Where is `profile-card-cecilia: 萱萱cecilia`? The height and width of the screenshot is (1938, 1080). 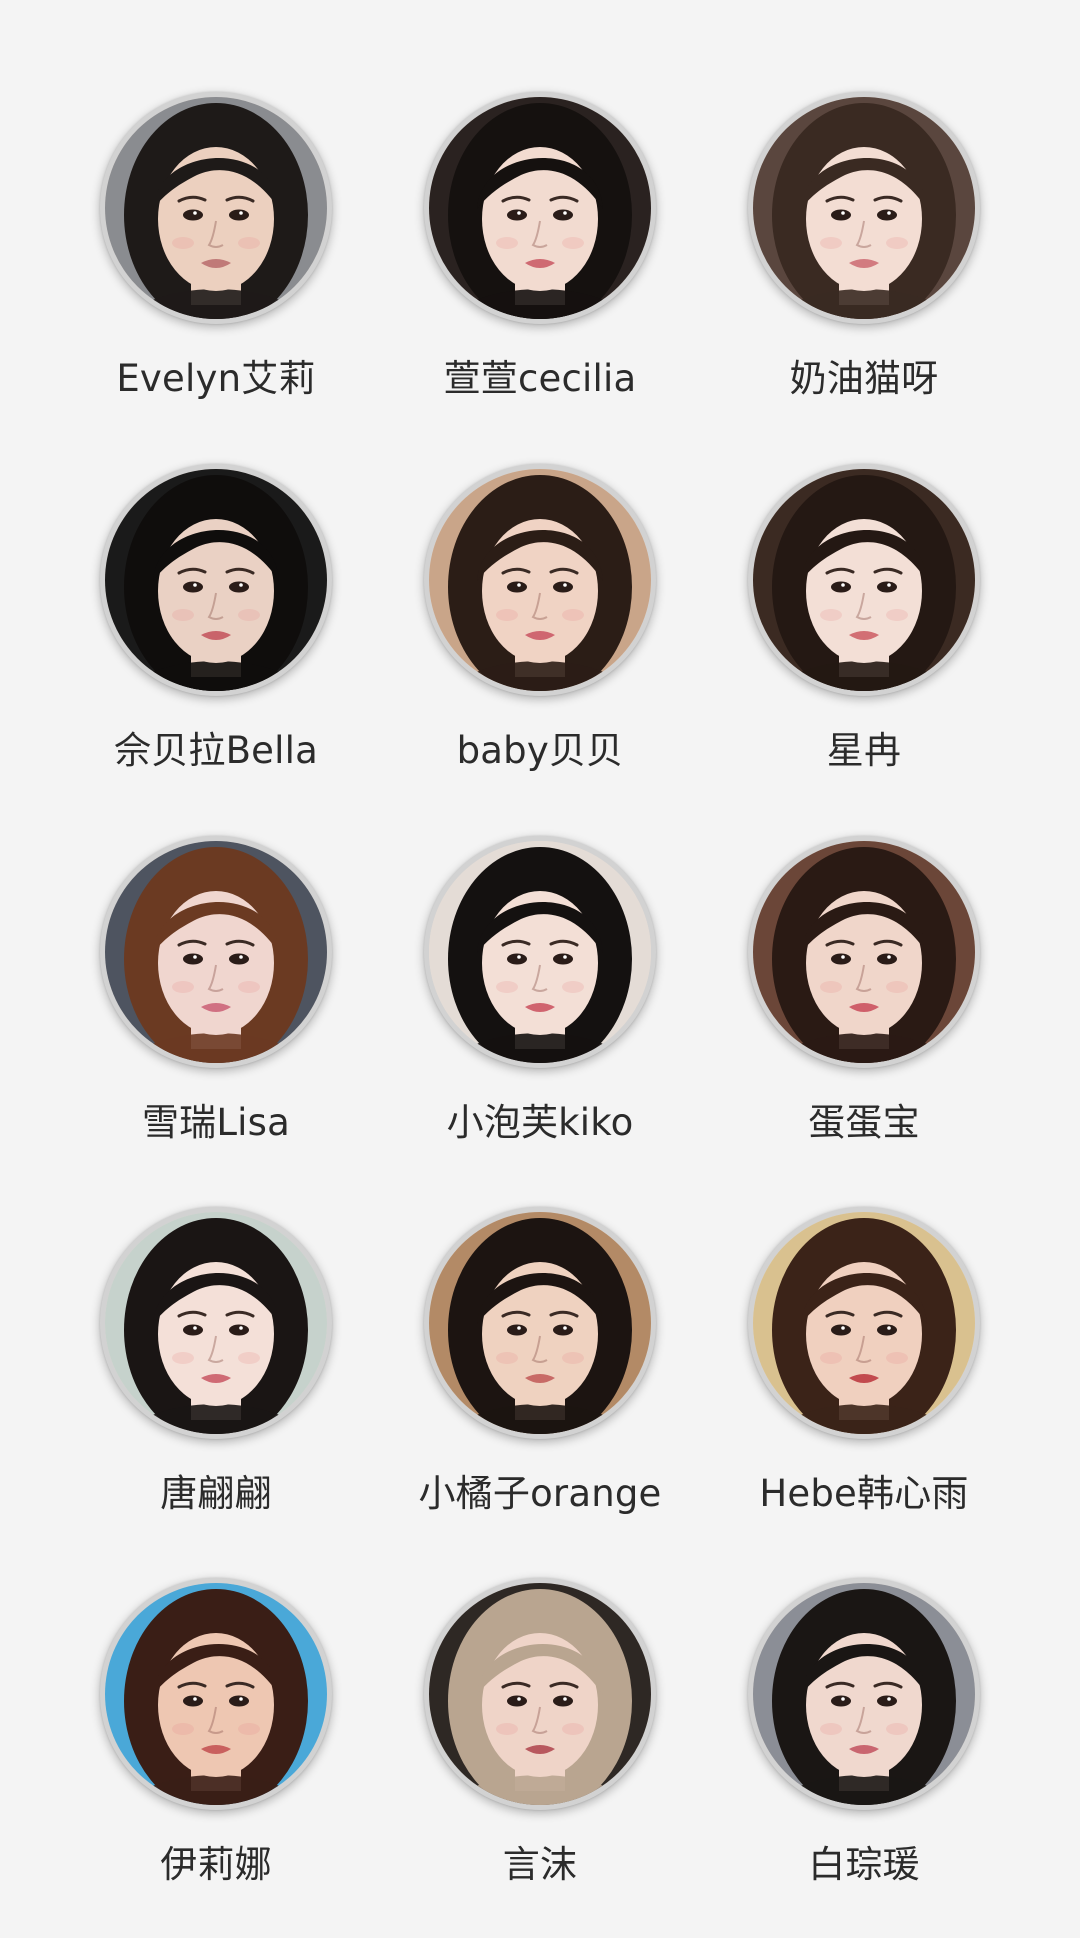 profile-card-cecilia: 萱萱cecilia is located at coordinates (540, 262).